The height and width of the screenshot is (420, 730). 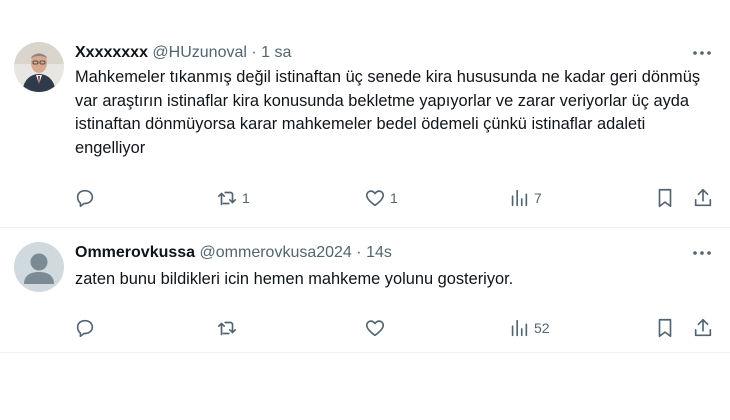 I want to click on timestamp: 14s, so click(x=379, y=252).